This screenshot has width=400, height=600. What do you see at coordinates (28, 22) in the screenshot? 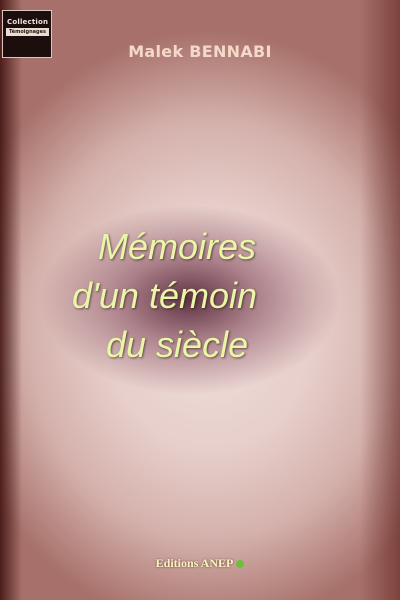
I see `collection-label: Collection` at bounding box center [28, 22].